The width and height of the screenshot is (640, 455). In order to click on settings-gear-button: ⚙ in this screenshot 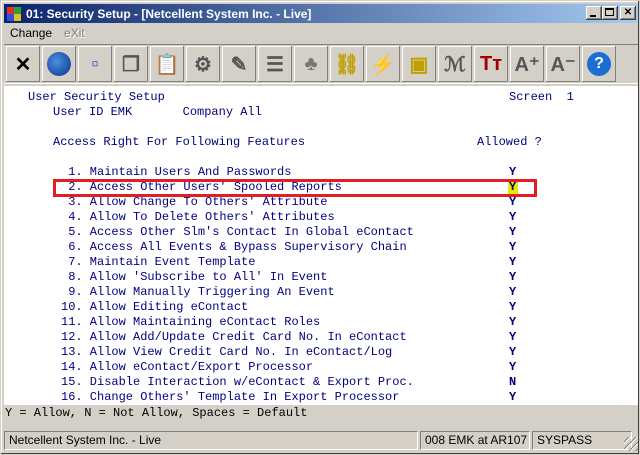, I will do `click(203, 64)`.